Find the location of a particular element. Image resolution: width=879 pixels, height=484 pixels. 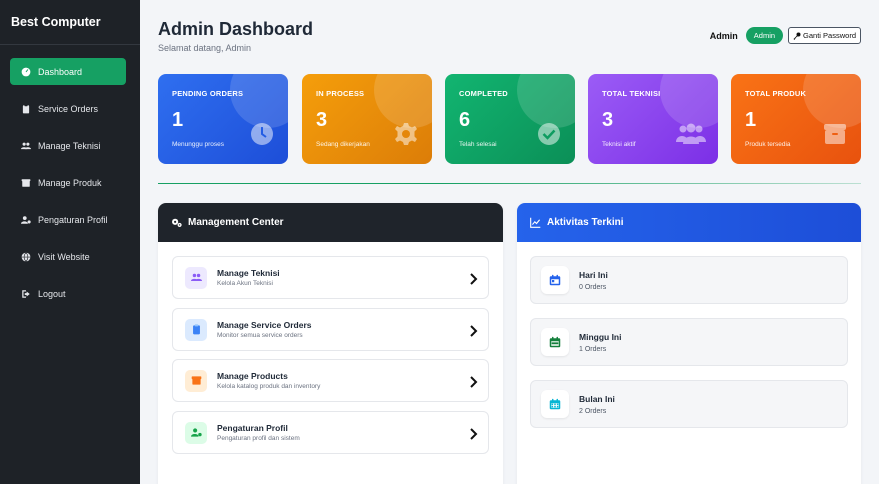

calendar-week-icon is located at coordinates (555, 342).